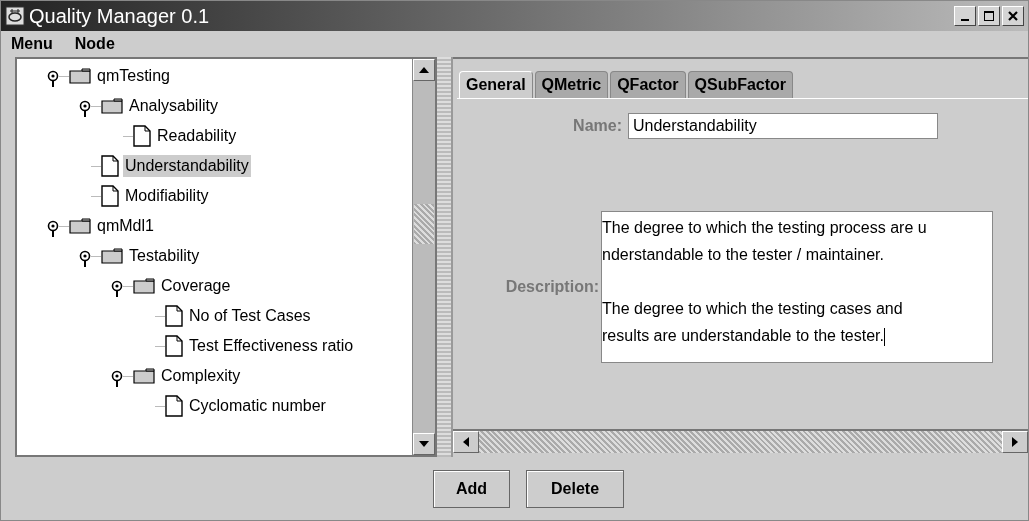 This screenshot has width=1029, height=521. I want to click on menu-item: Node, so click(94, 44).